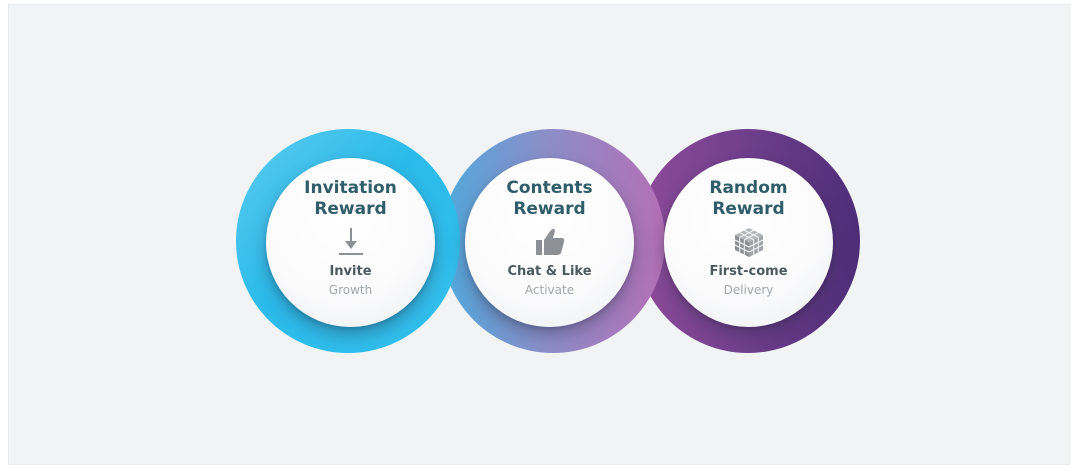 This screenshot has width=1077, height=465. Describe the element at coordinates (350, 290) in the screenshot. I see `invitation-reward-caption: Growth` at that location.